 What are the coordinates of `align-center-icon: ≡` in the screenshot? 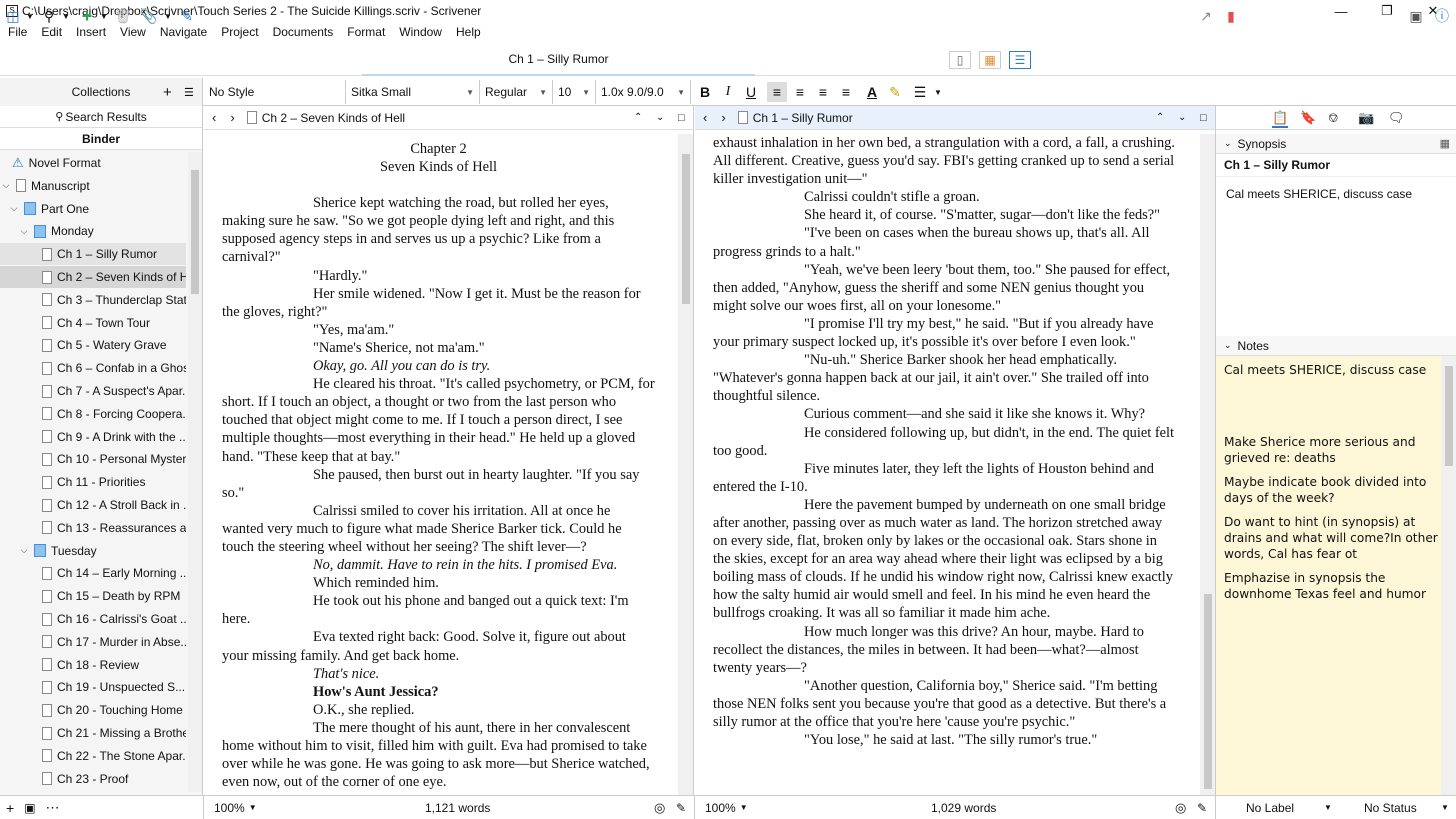 It's located at (800, 92).